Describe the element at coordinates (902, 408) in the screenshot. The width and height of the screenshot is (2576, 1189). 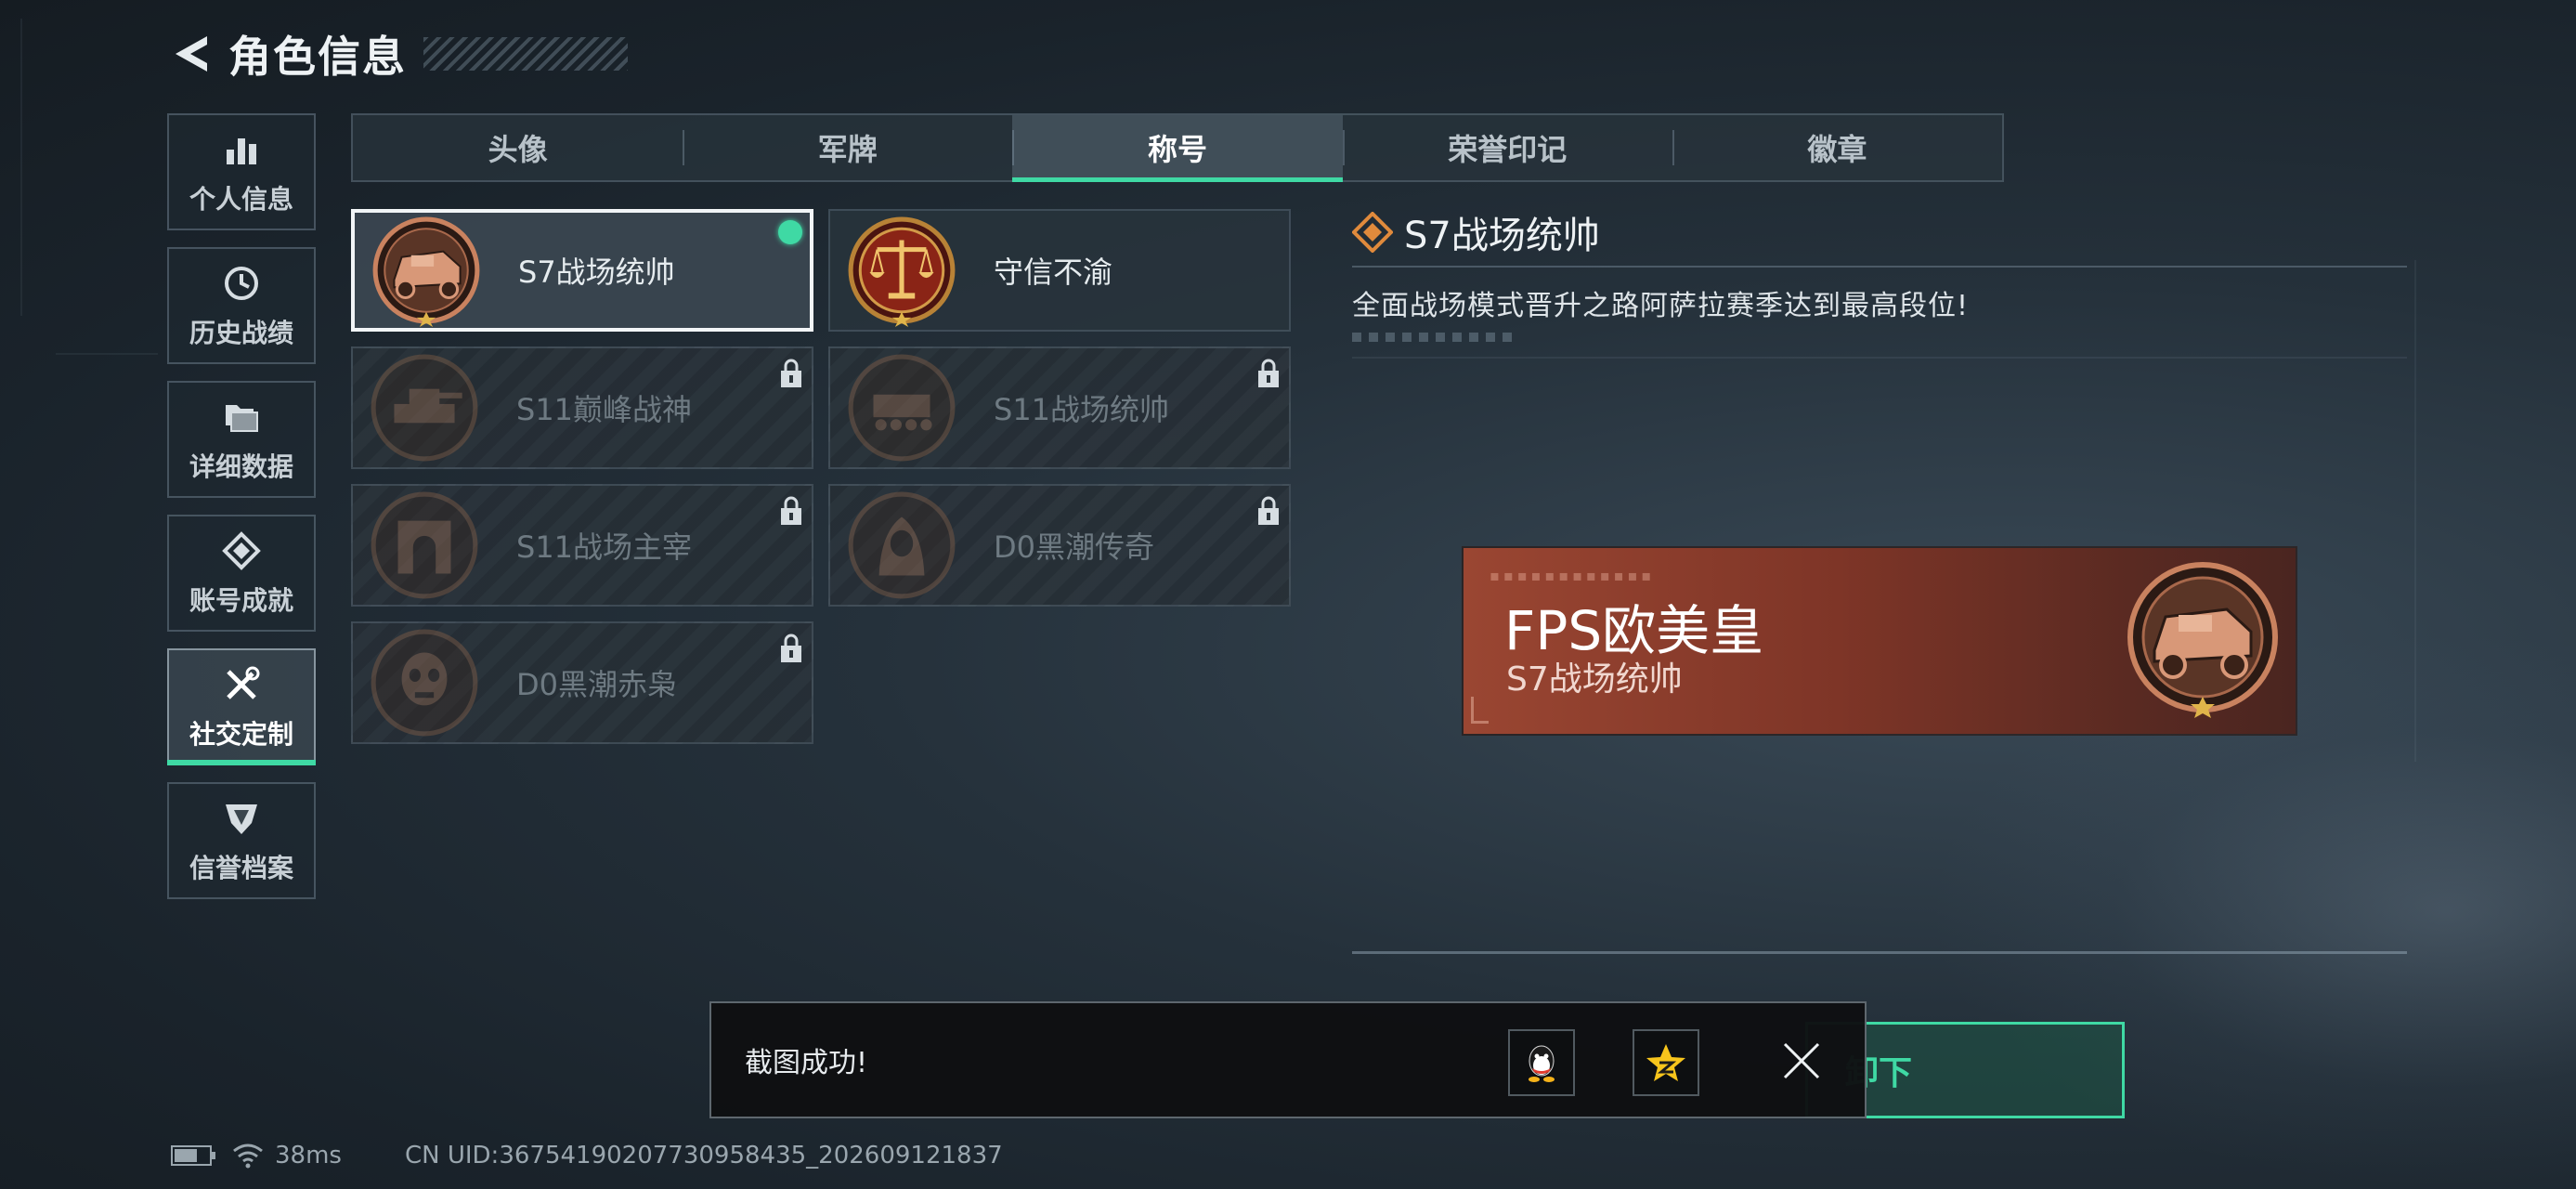
I see `tracked-vehicle-badge` at that location.